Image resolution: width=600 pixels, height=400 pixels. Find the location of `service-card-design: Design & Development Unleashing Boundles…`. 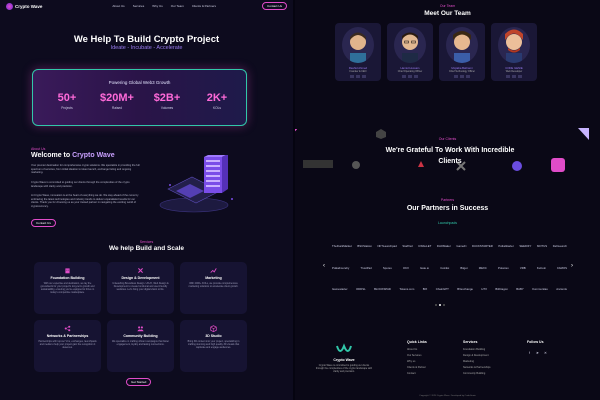

service-card-design: Design & Development Unleashing Boundles… is located at coordinates (140, 288).